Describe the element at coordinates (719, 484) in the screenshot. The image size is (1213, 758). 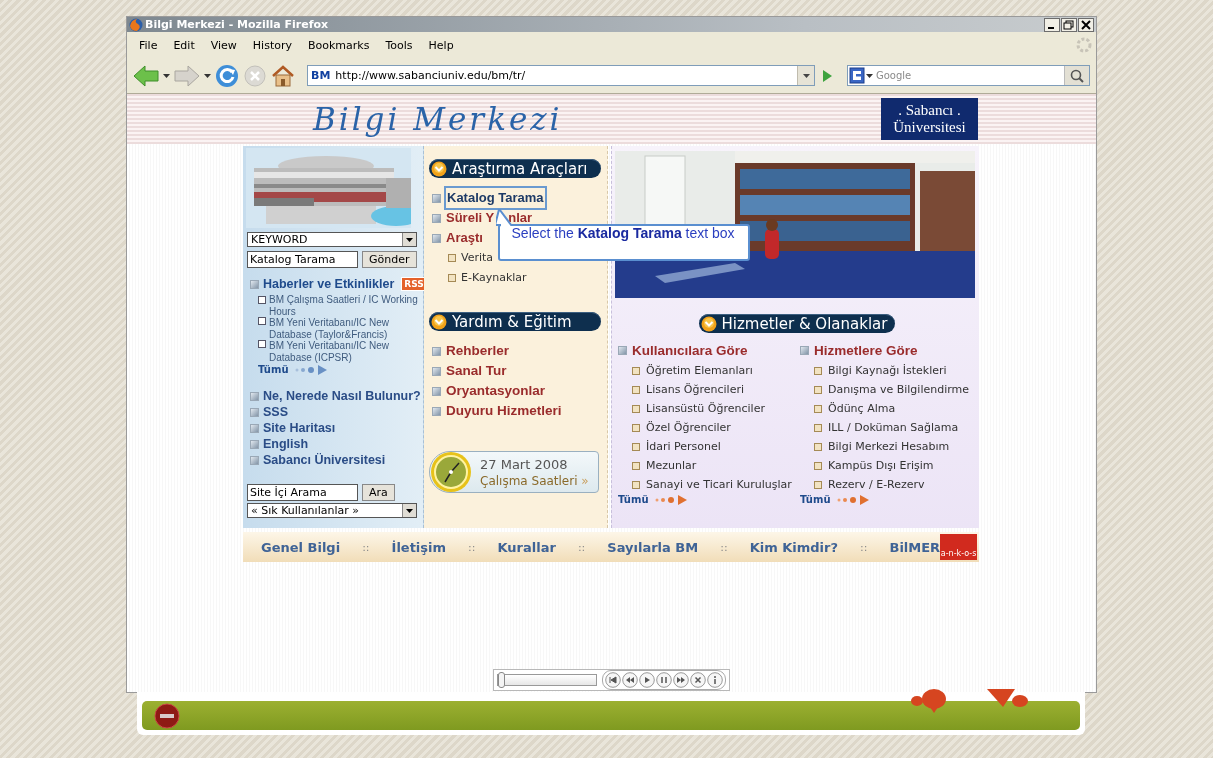
I see `service-link: Sanayi ve Ticari Kuruluşlar` at that location.